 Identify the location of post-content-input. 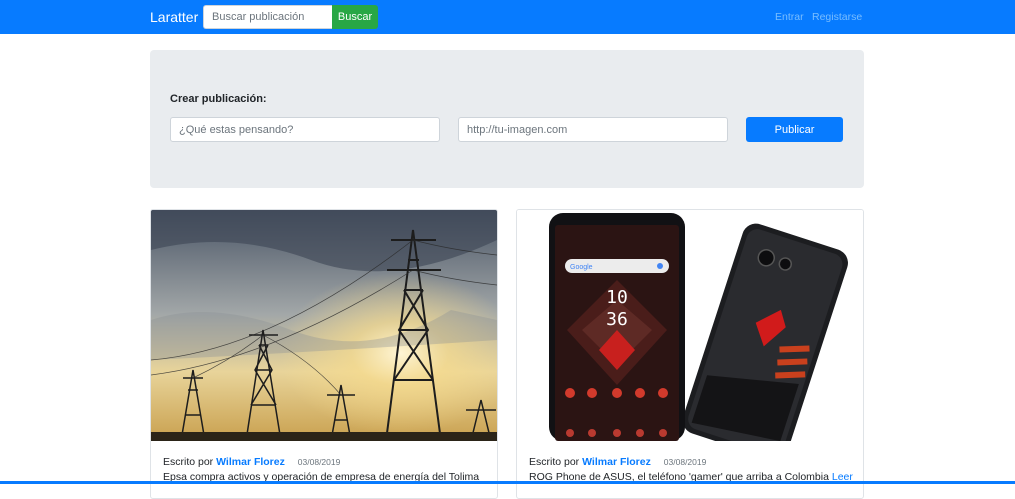
(305, 129).